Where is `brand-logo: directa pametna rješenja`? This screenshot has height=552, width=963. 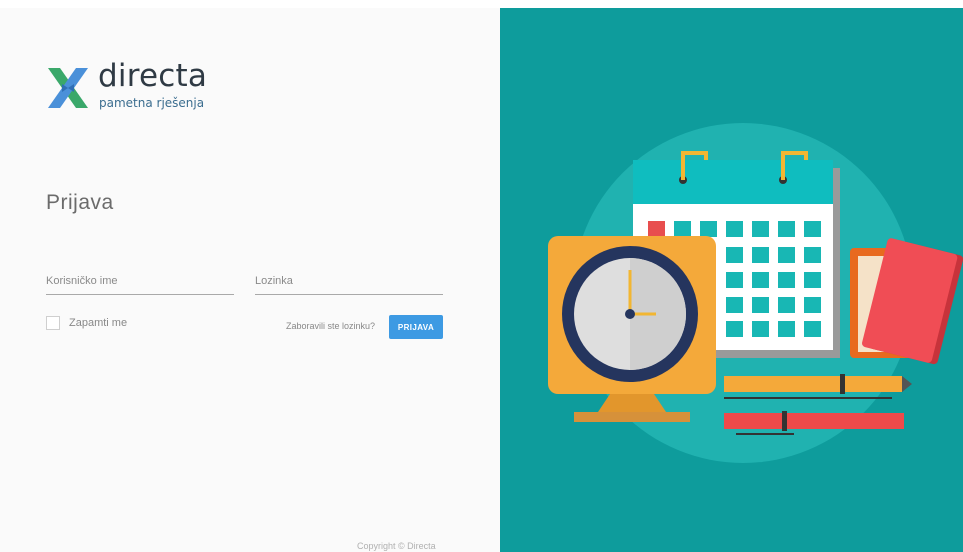
brand-logo: directa pametna rješenja is located at coordinates (131, 86).